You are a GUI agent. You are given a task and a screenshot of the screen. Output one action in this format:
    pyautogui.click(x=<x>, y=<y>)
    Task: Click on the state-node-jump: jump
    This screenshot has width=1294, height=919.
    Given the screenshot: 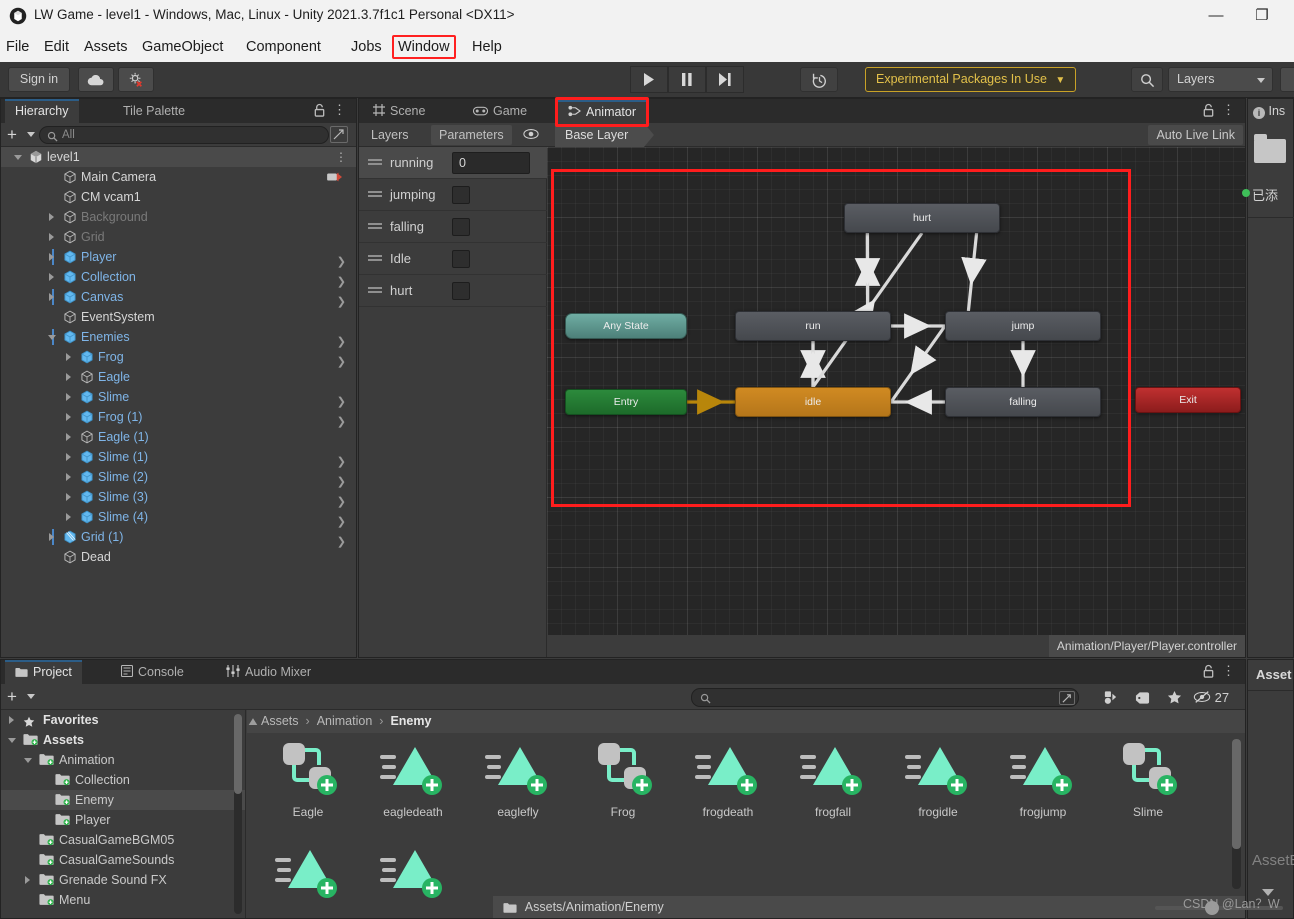 What is the action you would take?
    pyautogui.click(x=1023, y=326)
    